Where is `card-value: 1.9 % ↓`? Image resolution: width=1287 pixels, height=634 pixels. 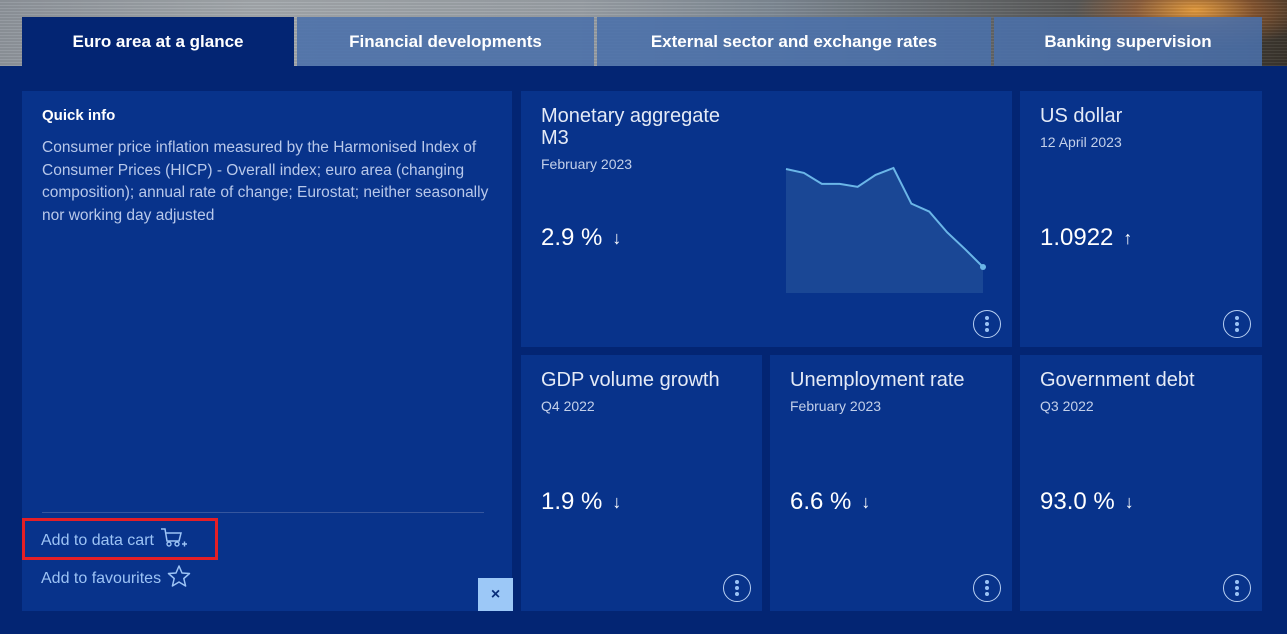 card-value: 1.9 % ↓ is located at coordinates (581, 502).